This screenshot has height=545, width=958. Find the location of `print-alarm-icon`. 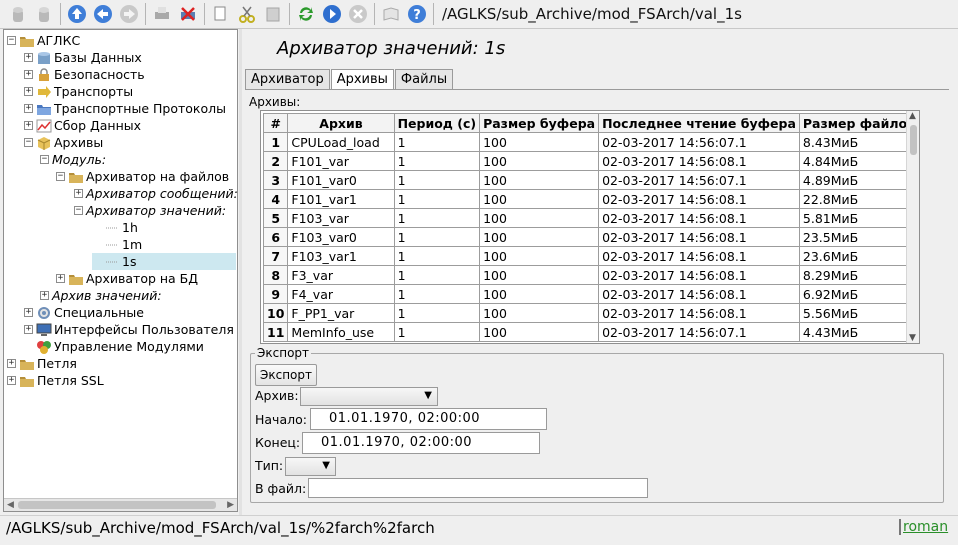

print-alarm-icon is located at coordinates (188, 14).